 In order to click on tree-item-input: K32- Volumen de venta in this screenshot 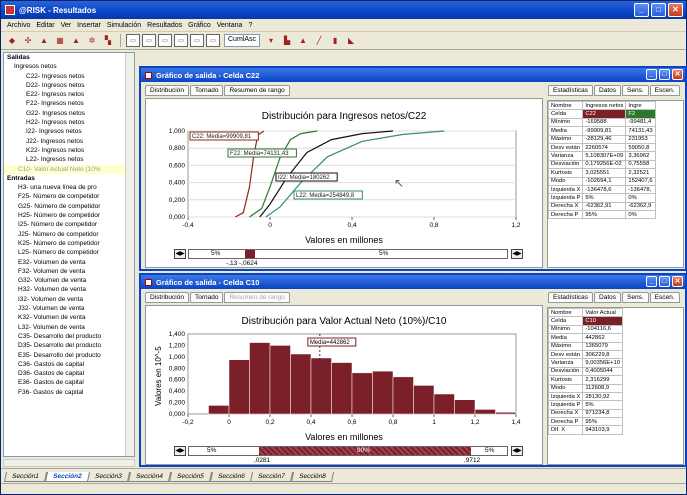, I will do `click(69, 317)`.